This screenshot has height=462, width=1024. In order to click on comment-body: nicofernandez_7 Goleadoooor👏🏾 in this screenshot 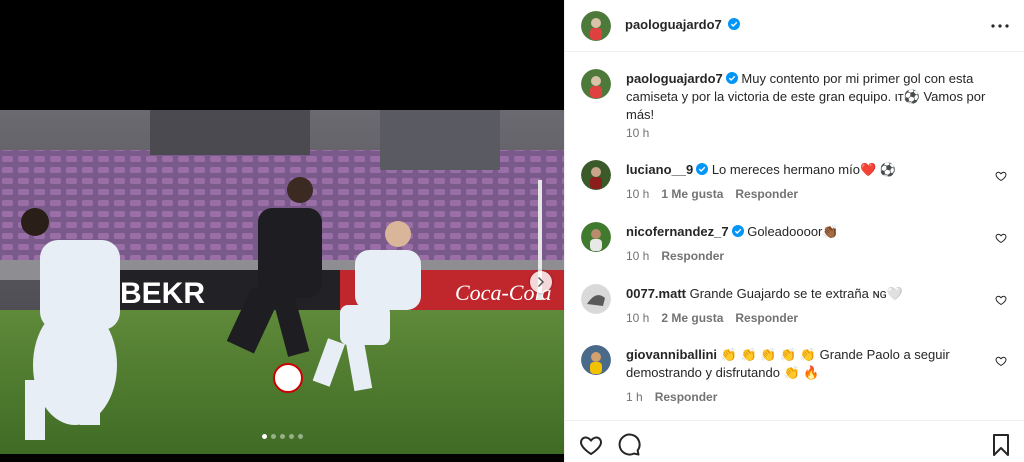, I will do `click(811, 232)`.